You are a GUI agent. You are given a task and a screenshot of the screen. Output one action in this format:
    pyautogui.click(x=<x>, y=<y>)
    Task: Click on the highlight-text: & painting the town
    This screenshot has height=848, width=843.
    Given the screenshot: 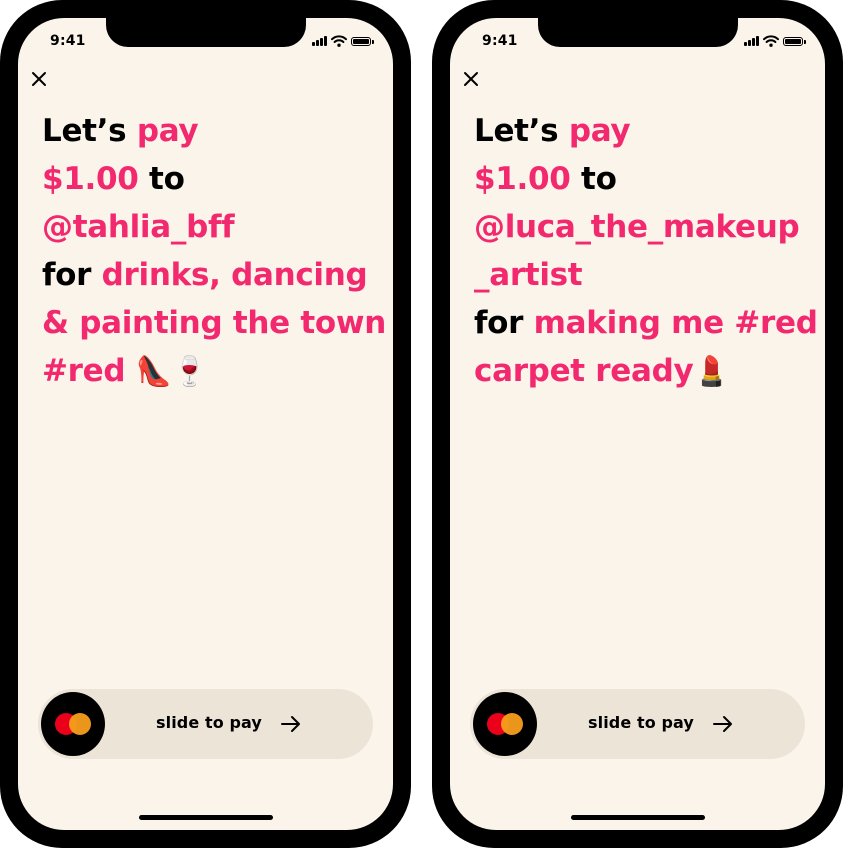 What is the action you would take?
    pyautogui.click(x=214, y=323)
    